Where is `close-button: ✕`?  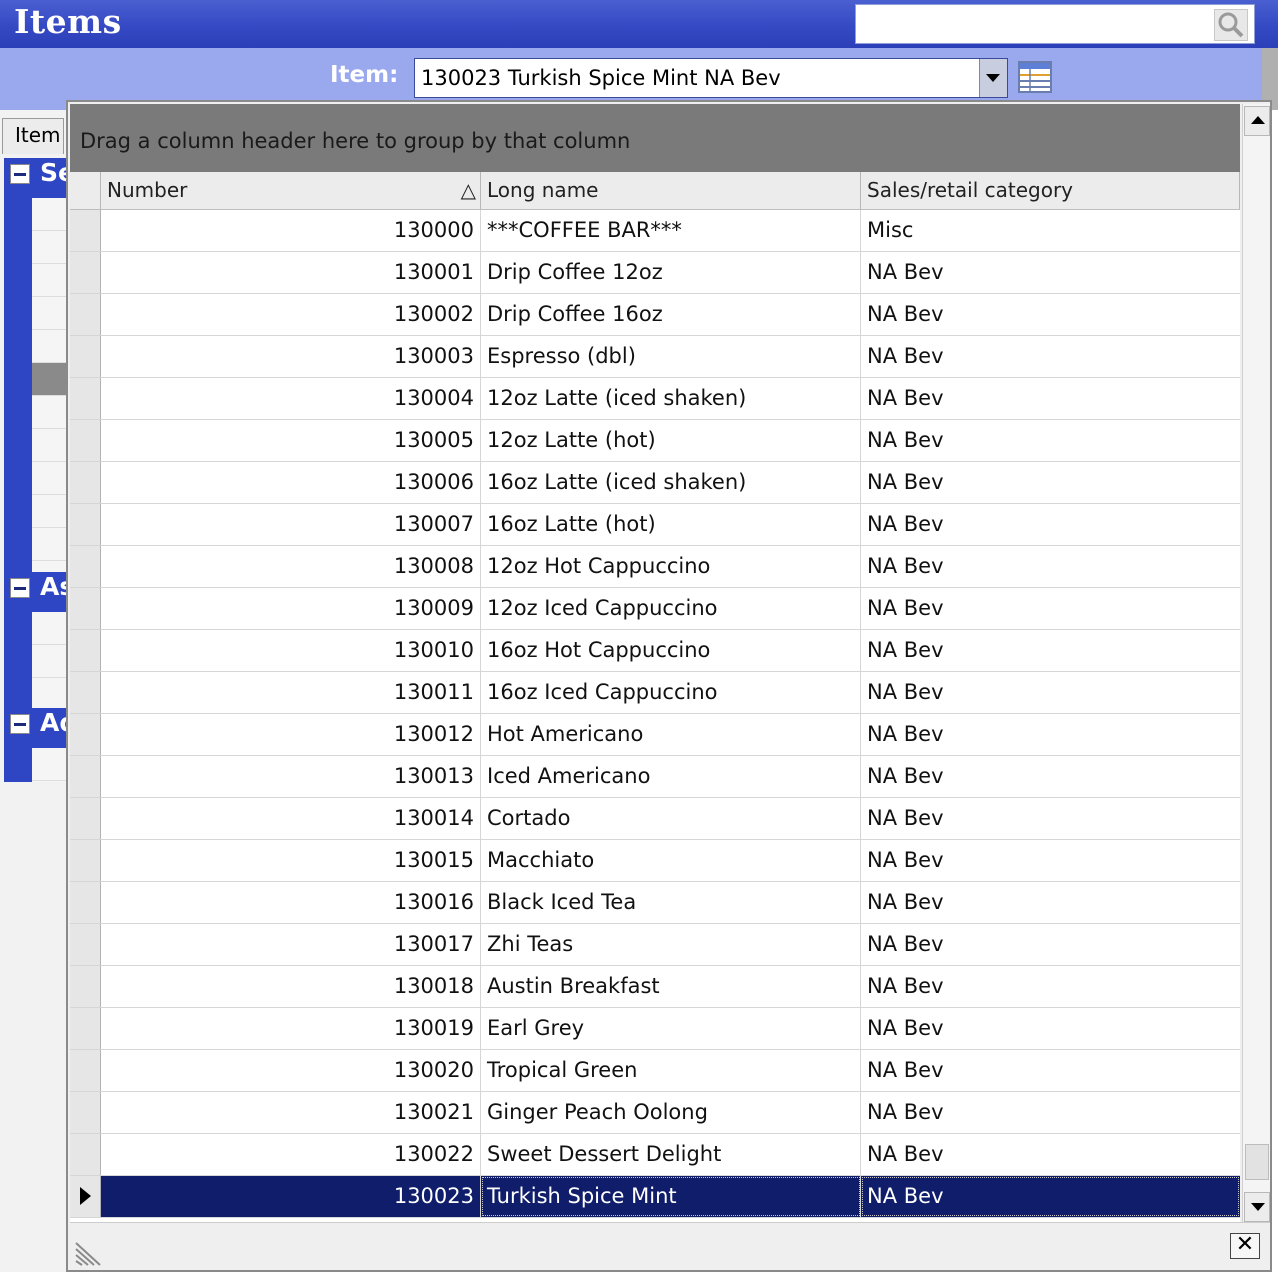 close-button: ✕ is located at coordinates (1245, 1246).